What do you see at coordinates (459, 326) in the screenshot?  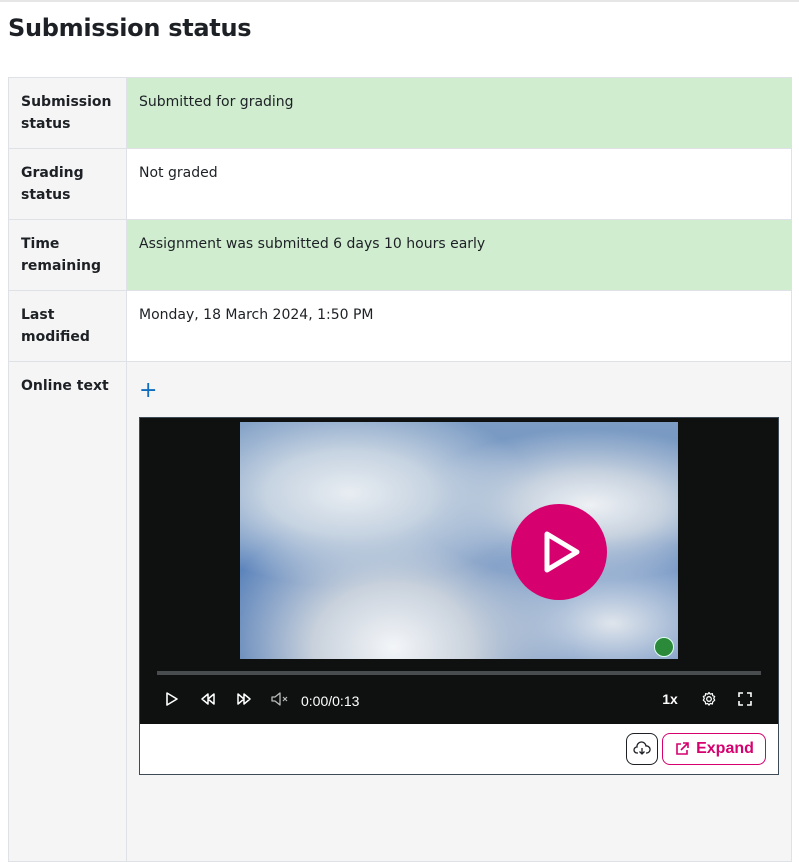 I see `last-modified-value: Monday, 18 March 2024, 1:50 PM` at bounding box center [459, 326].